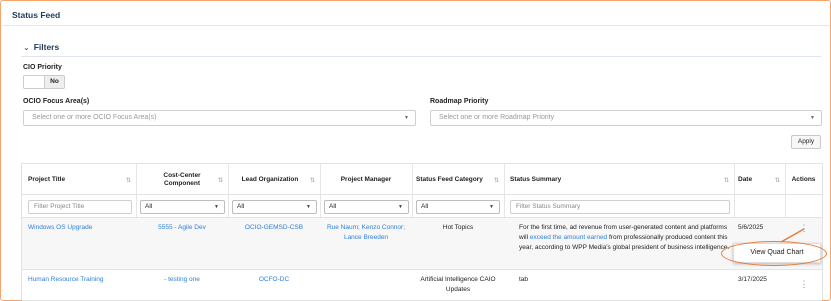  What do you see at coordinates (421, 56) in the screenshot?
I see `filters-divider` at bounding box center [421, 56].